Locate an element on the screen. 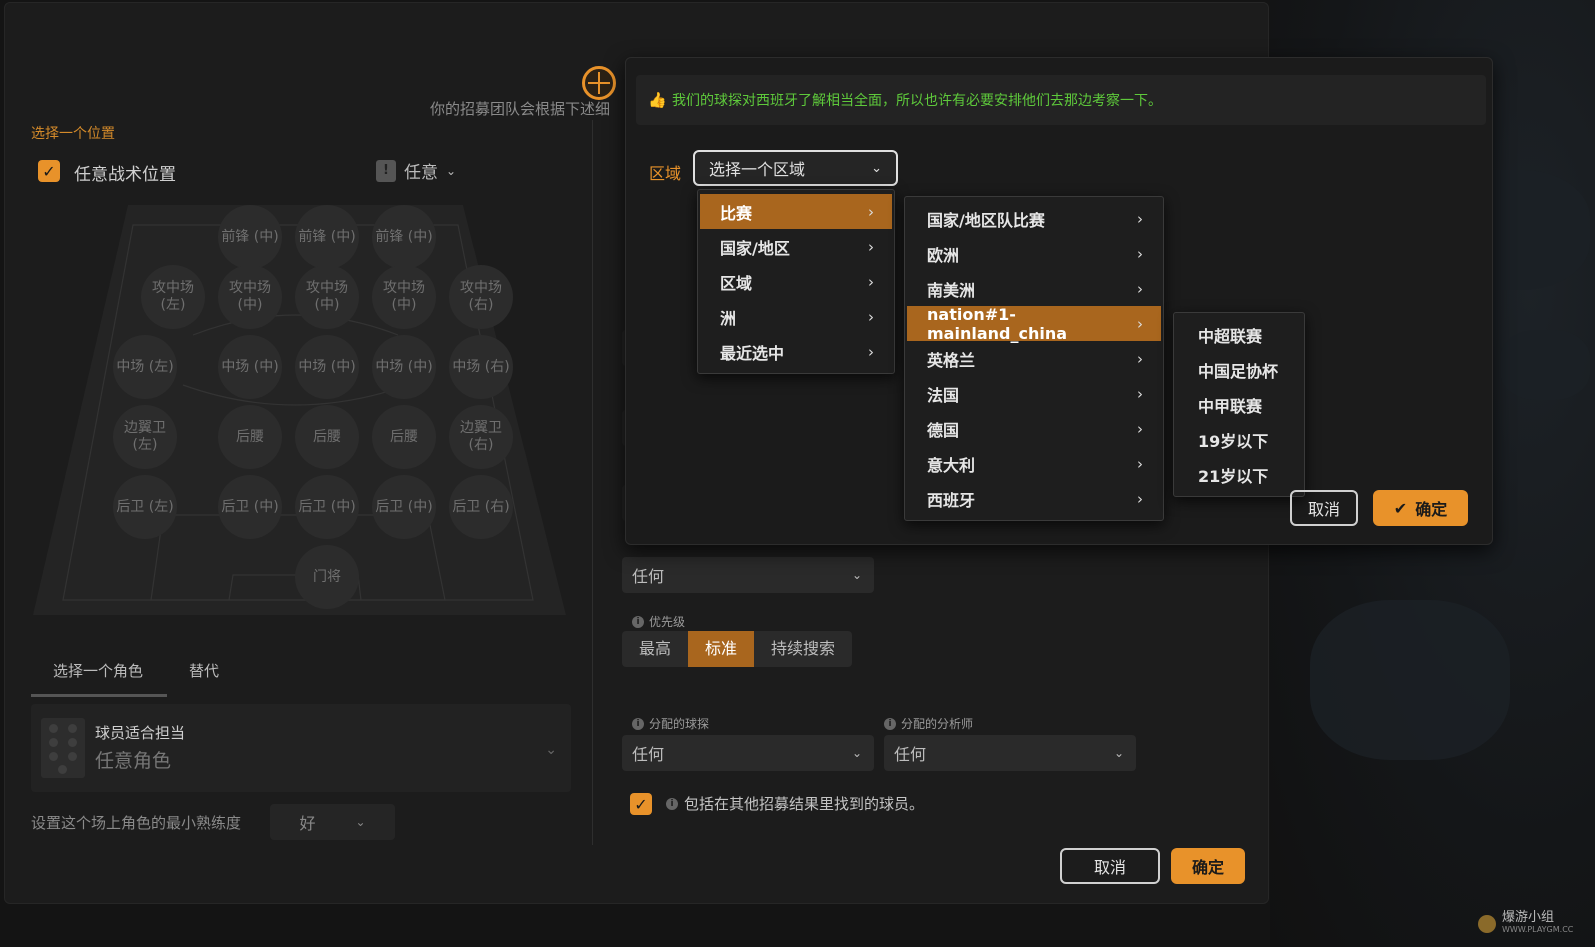  menu-item-csl: 中超联赛 is located at coordinates (1239, 334).